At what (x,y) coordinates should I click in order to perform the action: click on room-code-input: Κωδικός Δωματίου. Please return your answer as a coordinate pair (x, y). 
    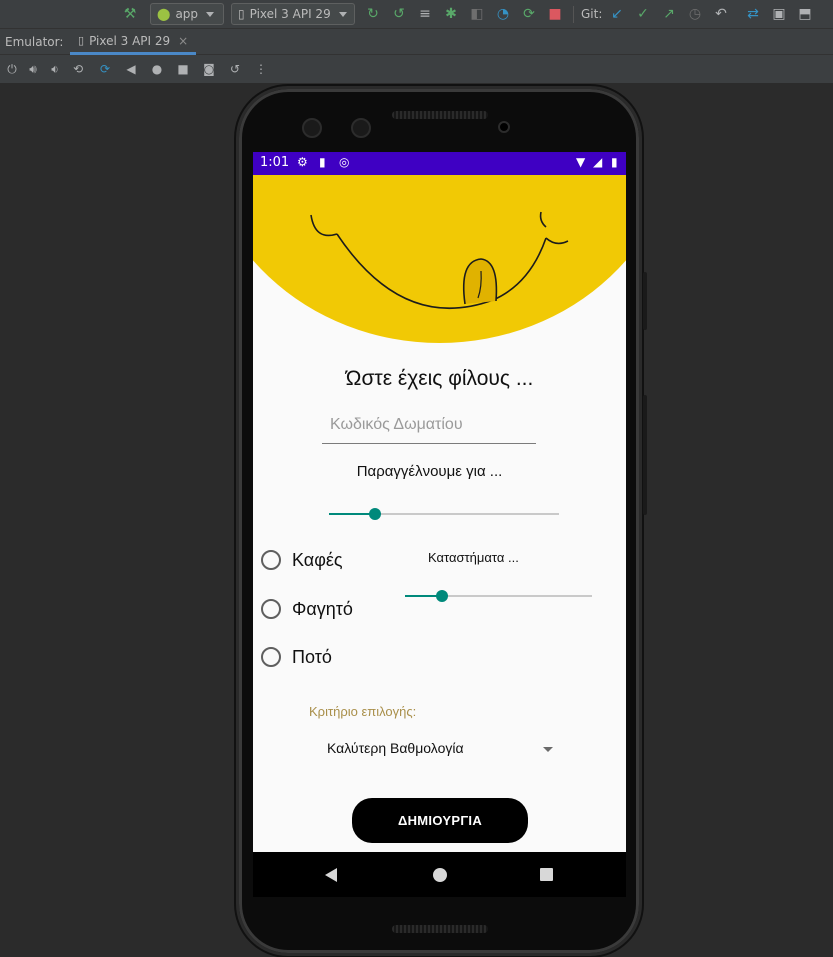
    Looking at the image, I should click on (429, 430).